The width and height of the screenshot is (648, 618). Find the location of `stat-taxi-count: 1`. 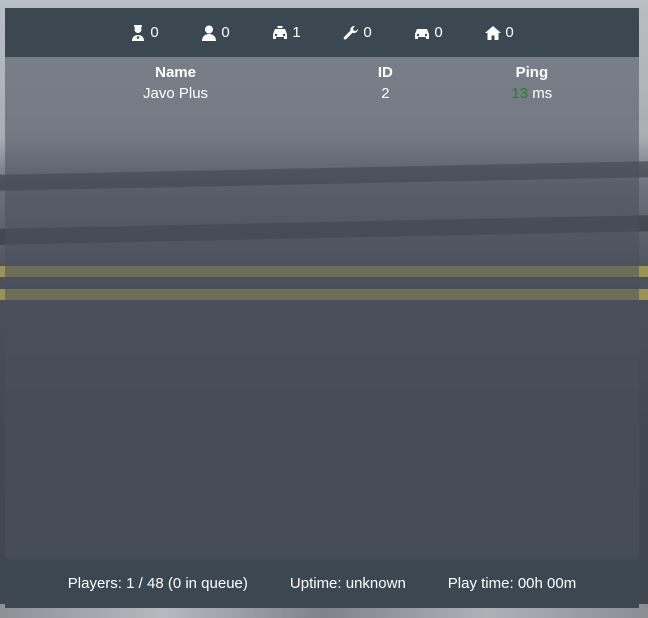

stat-taxi-count: 1 is located at coordinates (296, 32).